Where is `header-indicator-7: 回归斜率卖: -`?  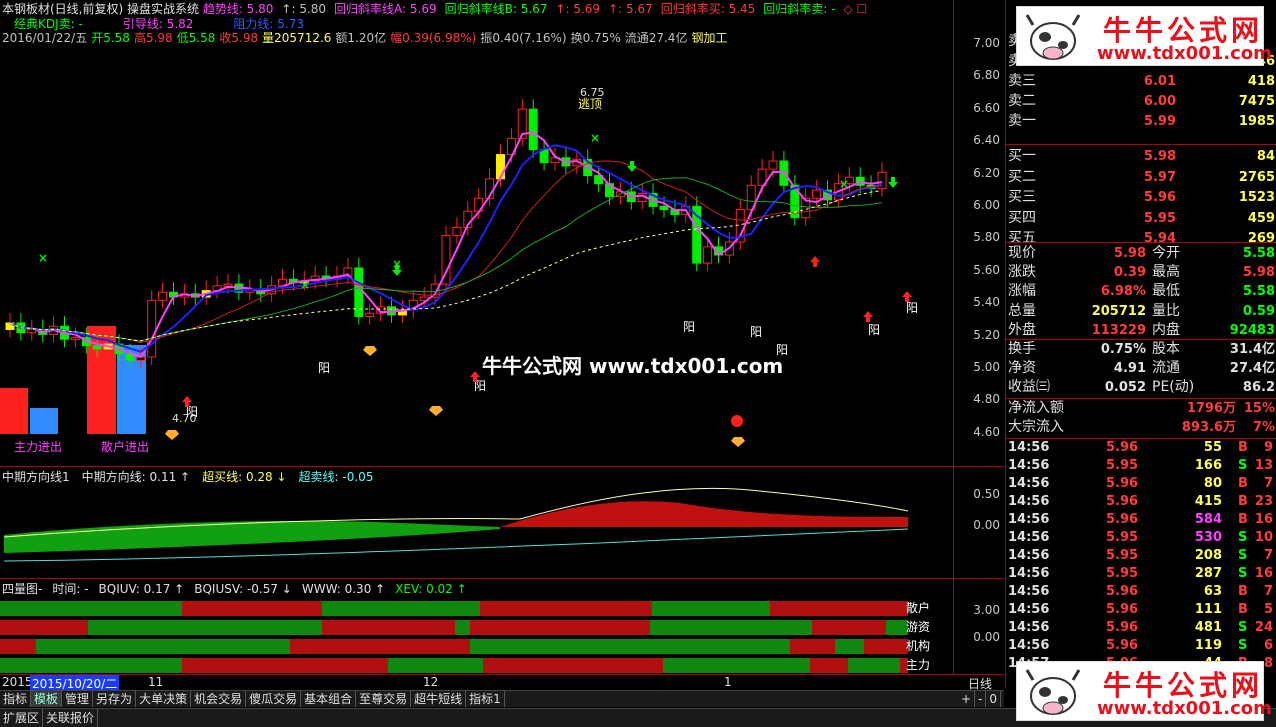 header-indicator-7: 回归斜率卖: - is located at coordinates (799, 9).